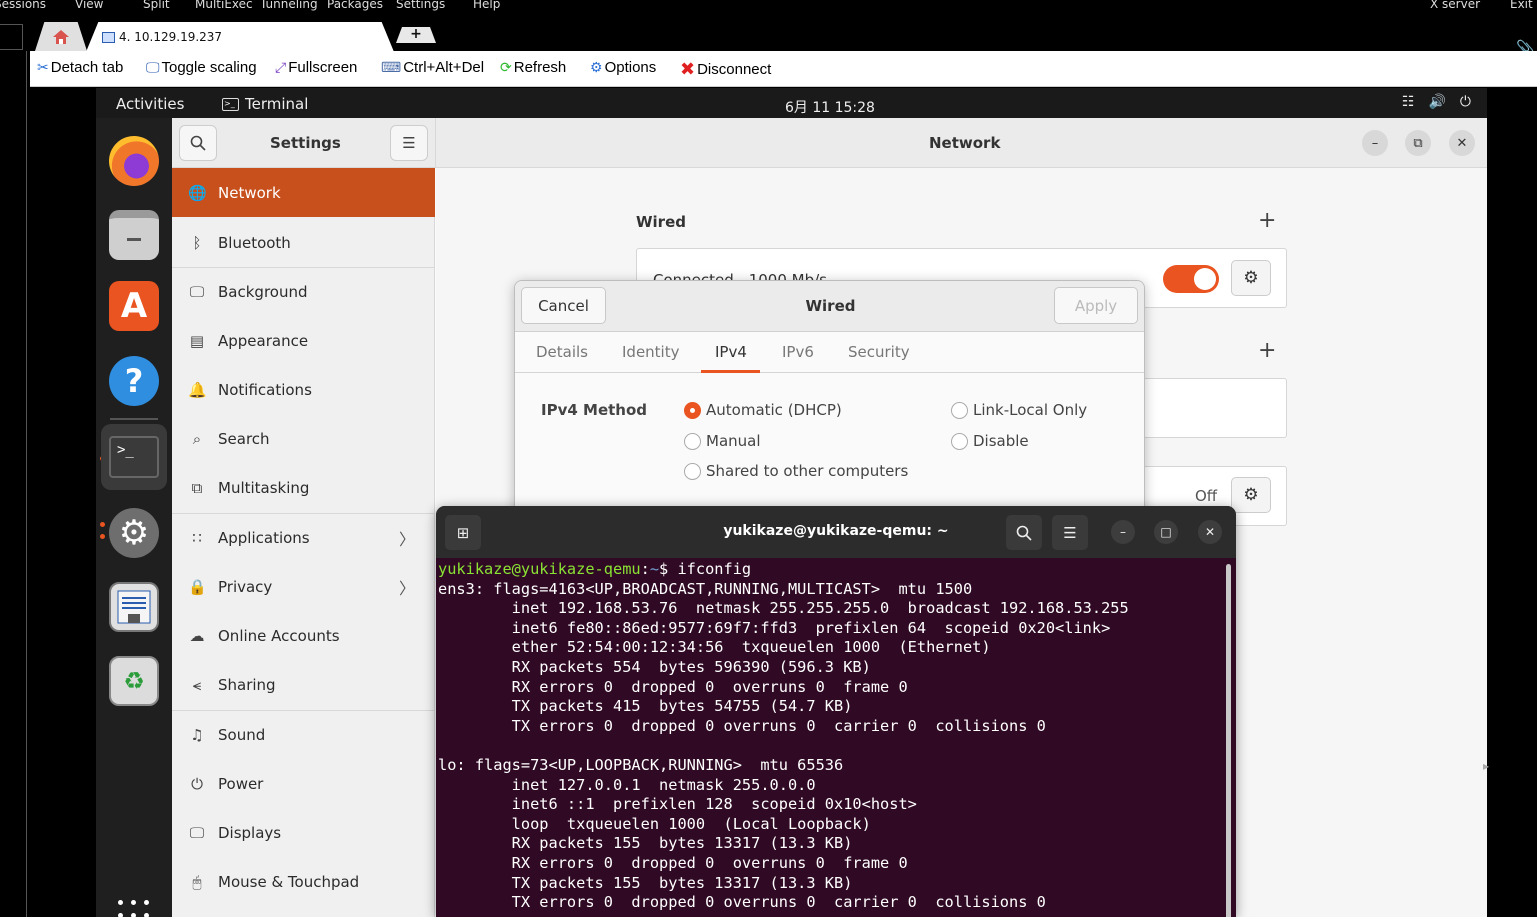 The width and height of the screenshot is (1537, 917). What do you see at coordinates (89, 5) in the screenshot?
I see `menu-view: View` at bounding box center [89, 5].